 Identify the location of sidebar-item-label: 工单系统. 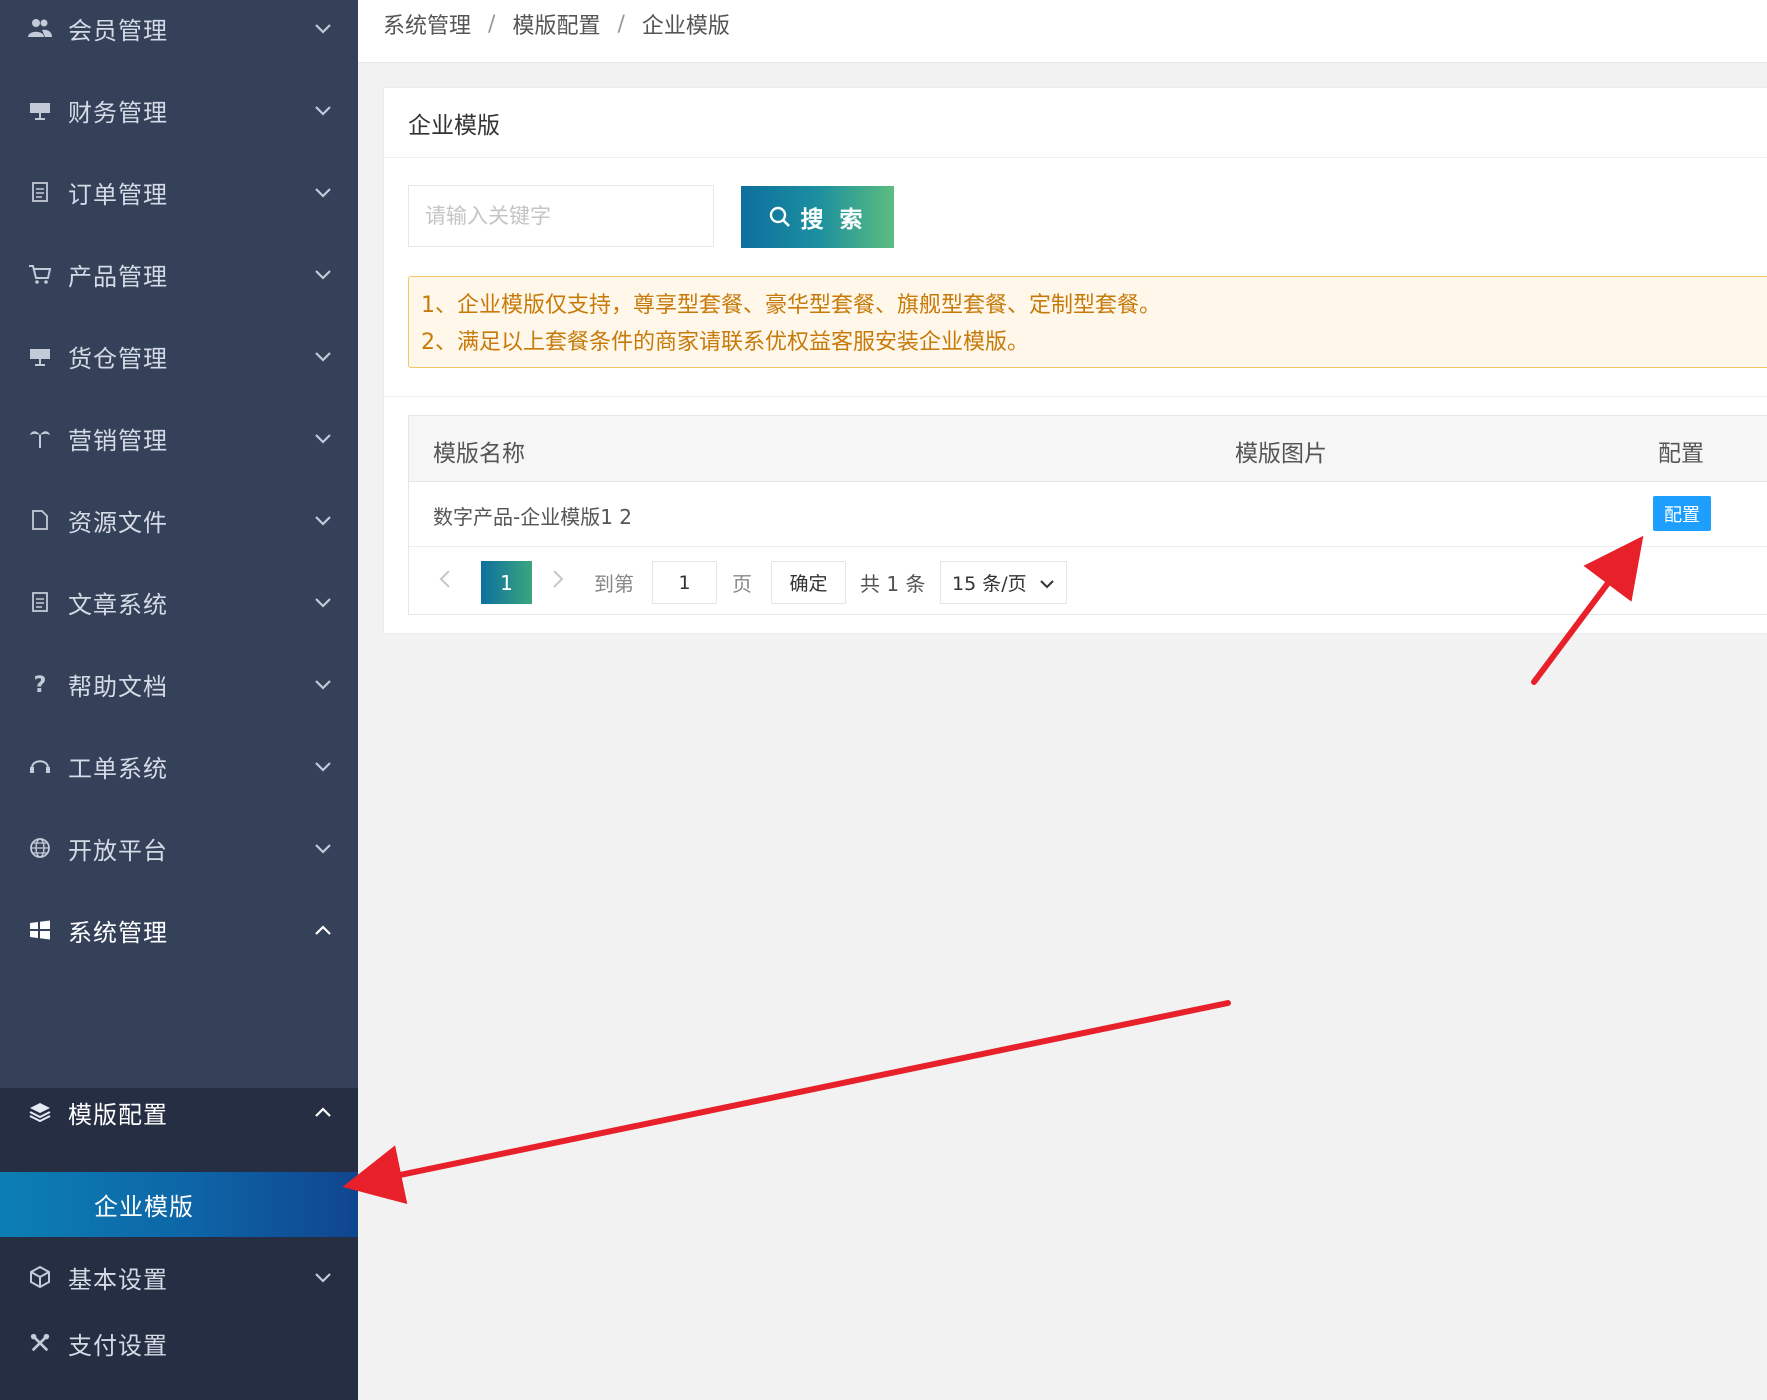
(118, 768).